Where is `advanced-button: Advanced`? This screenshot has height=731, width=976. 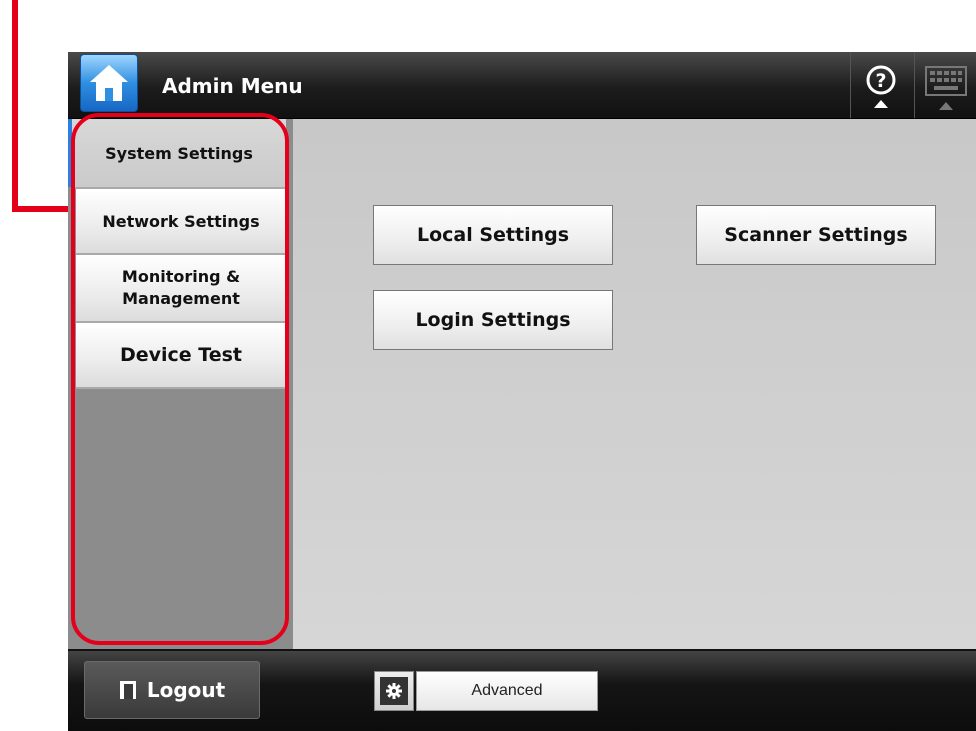
advanced-button: Advanced is located at coordinates (507, 691).